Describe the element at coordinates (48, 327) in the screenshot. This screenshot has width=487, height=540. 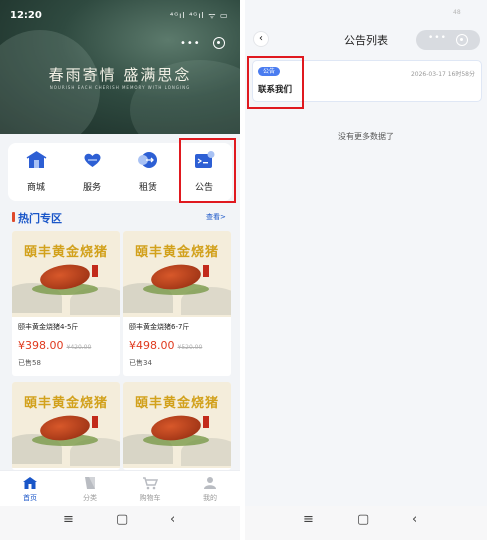
I see `product-name: 颐丰黄金烧猪4-5斤` at that location.